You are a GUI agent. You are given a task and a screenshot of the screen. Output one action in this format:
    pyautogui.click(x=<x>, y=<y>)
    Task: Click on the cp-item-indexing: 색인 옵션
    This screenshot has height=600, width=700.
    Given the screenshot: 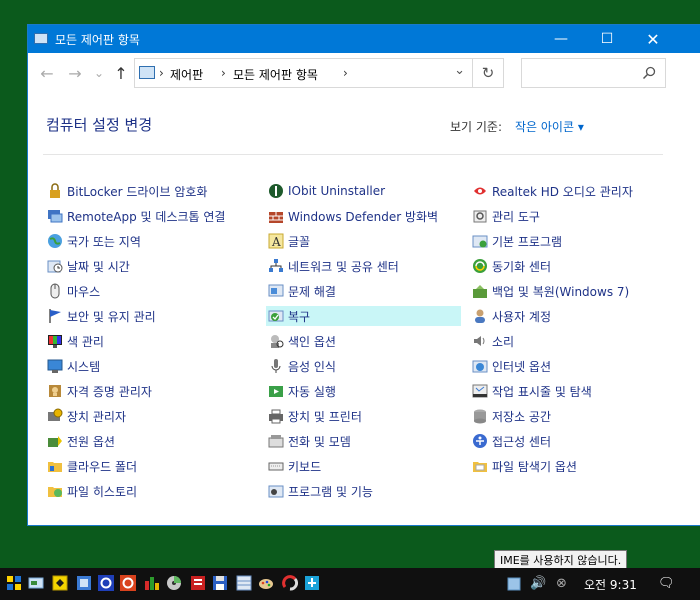 What is the action you would take?
    pyautogui.click(x=363, y=341)
    